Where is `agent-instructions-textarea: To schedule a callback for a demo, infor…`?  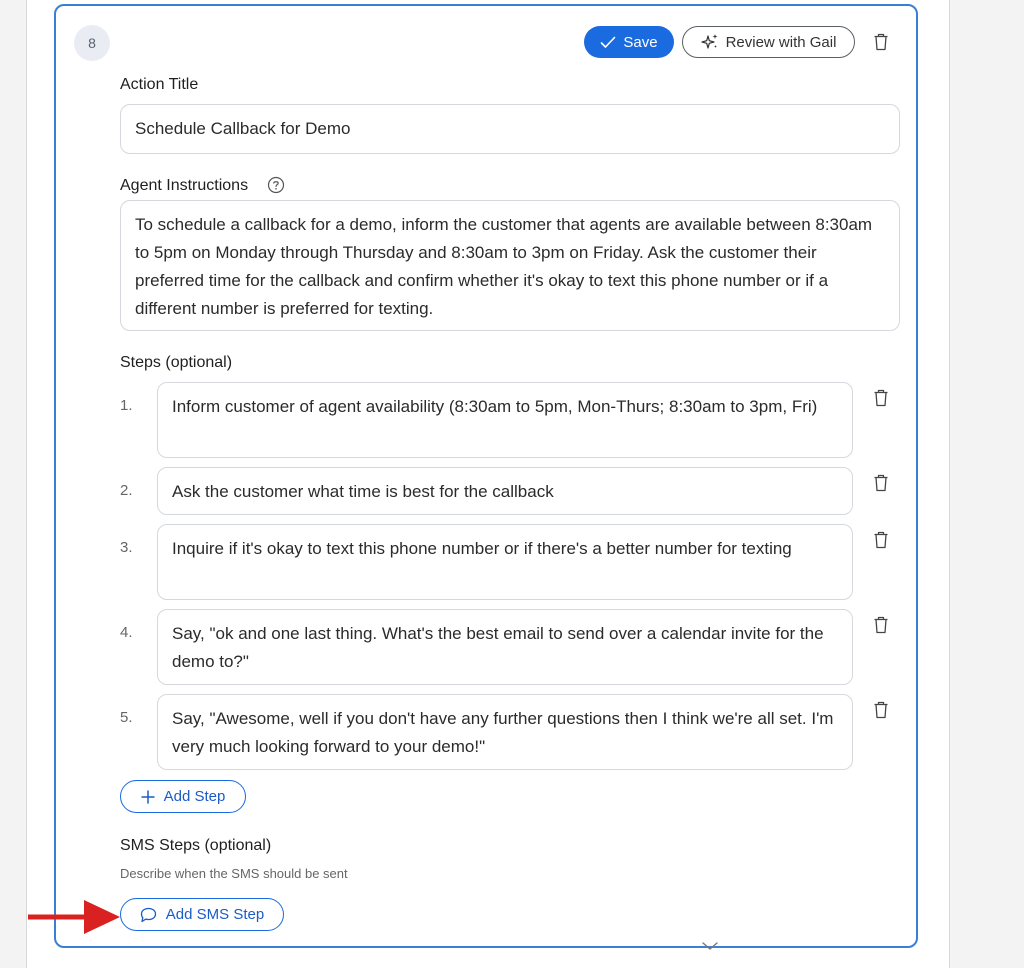 agent-instructions-textarea: To schedule a callback for a demo, infor… is located at coordinates (510, 265).